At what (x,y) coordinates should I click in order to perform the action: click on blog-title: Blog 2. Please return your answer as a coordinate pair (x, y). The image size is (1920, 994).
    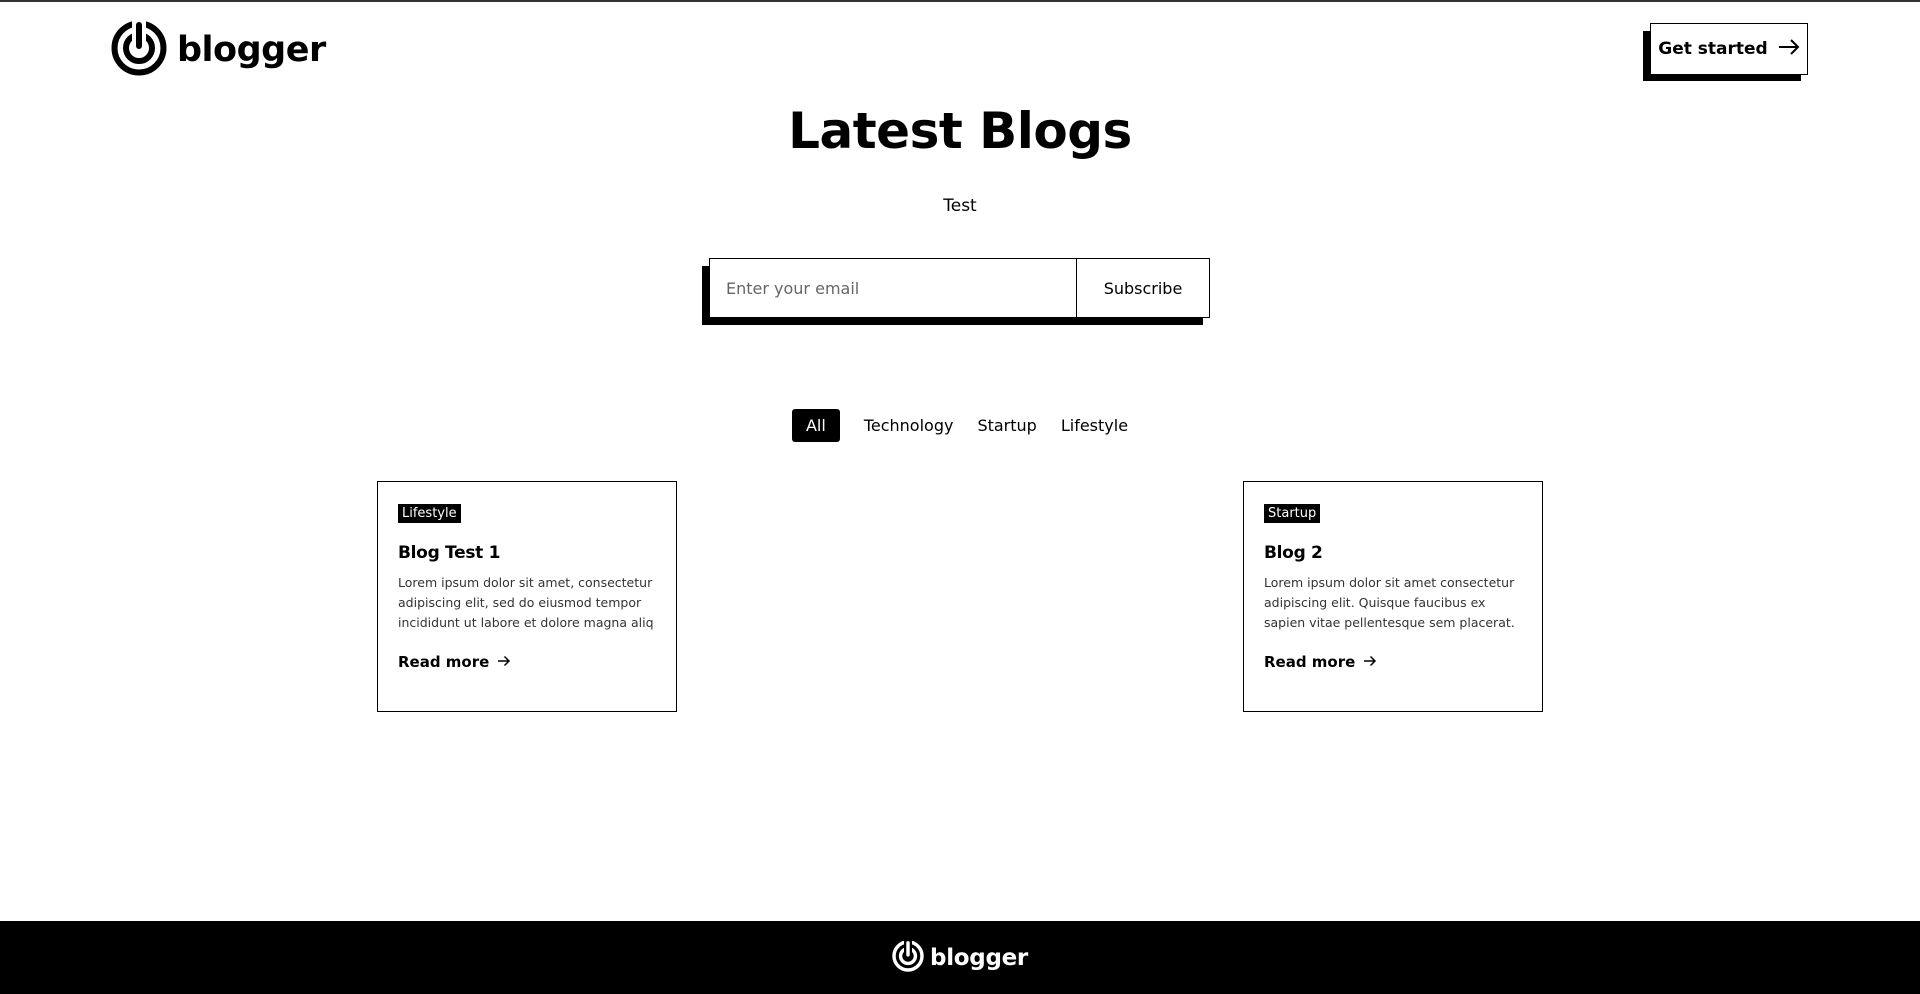
    Looking at the image, I should click on (1293, 553).